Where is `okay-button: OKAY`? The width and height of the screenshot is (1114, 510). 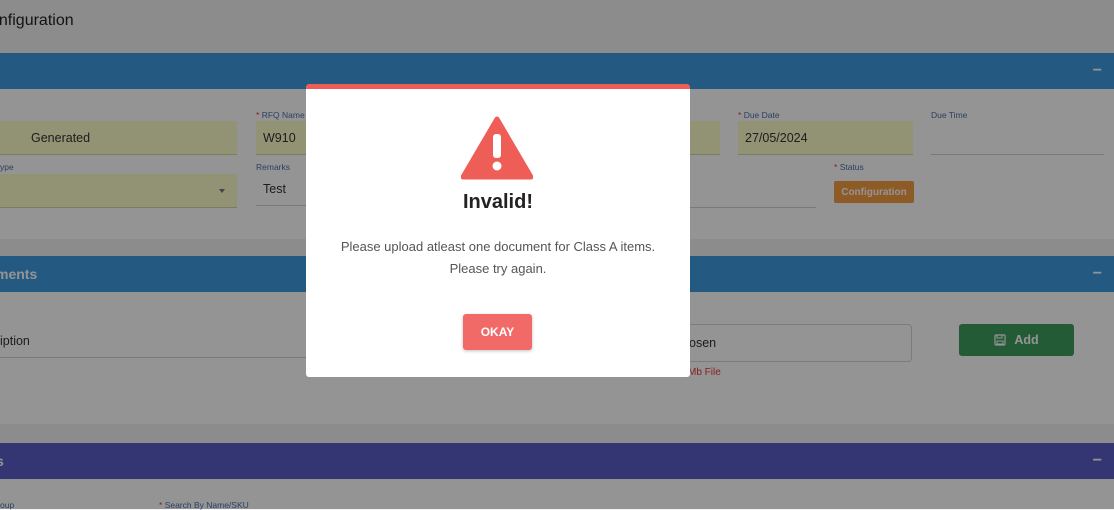 okay-button: OKAY is located at coordinates (497, 332).